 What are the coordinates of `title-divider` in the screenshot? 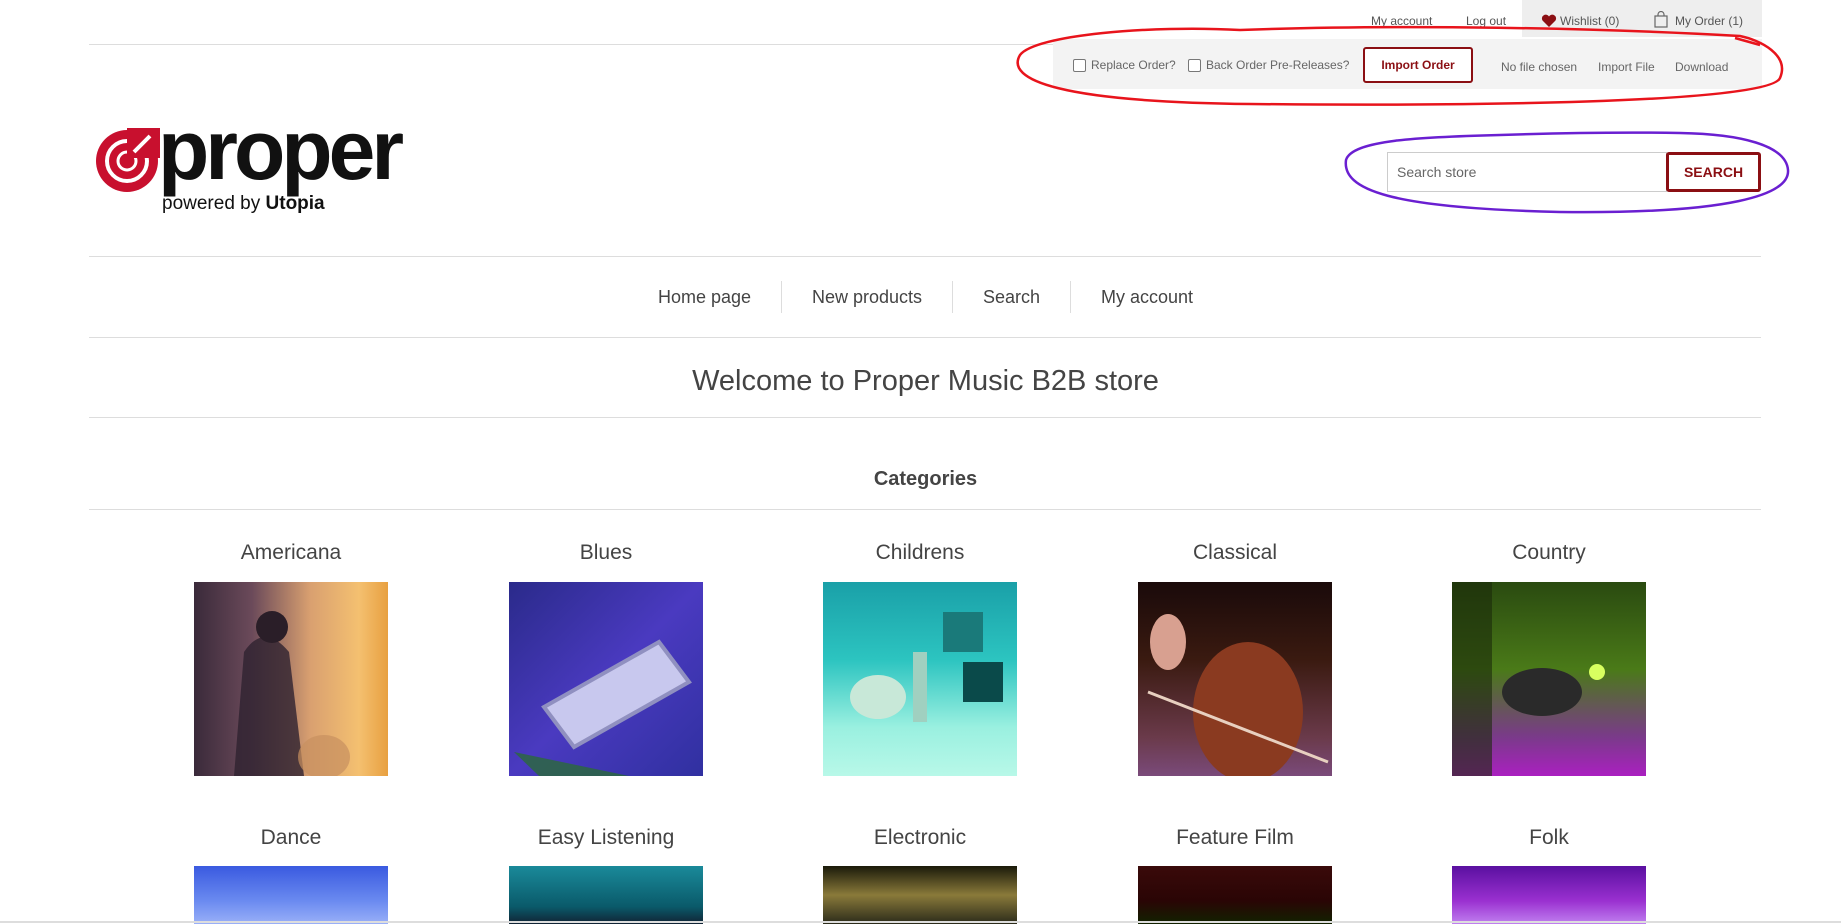 It's located at (925, 417).